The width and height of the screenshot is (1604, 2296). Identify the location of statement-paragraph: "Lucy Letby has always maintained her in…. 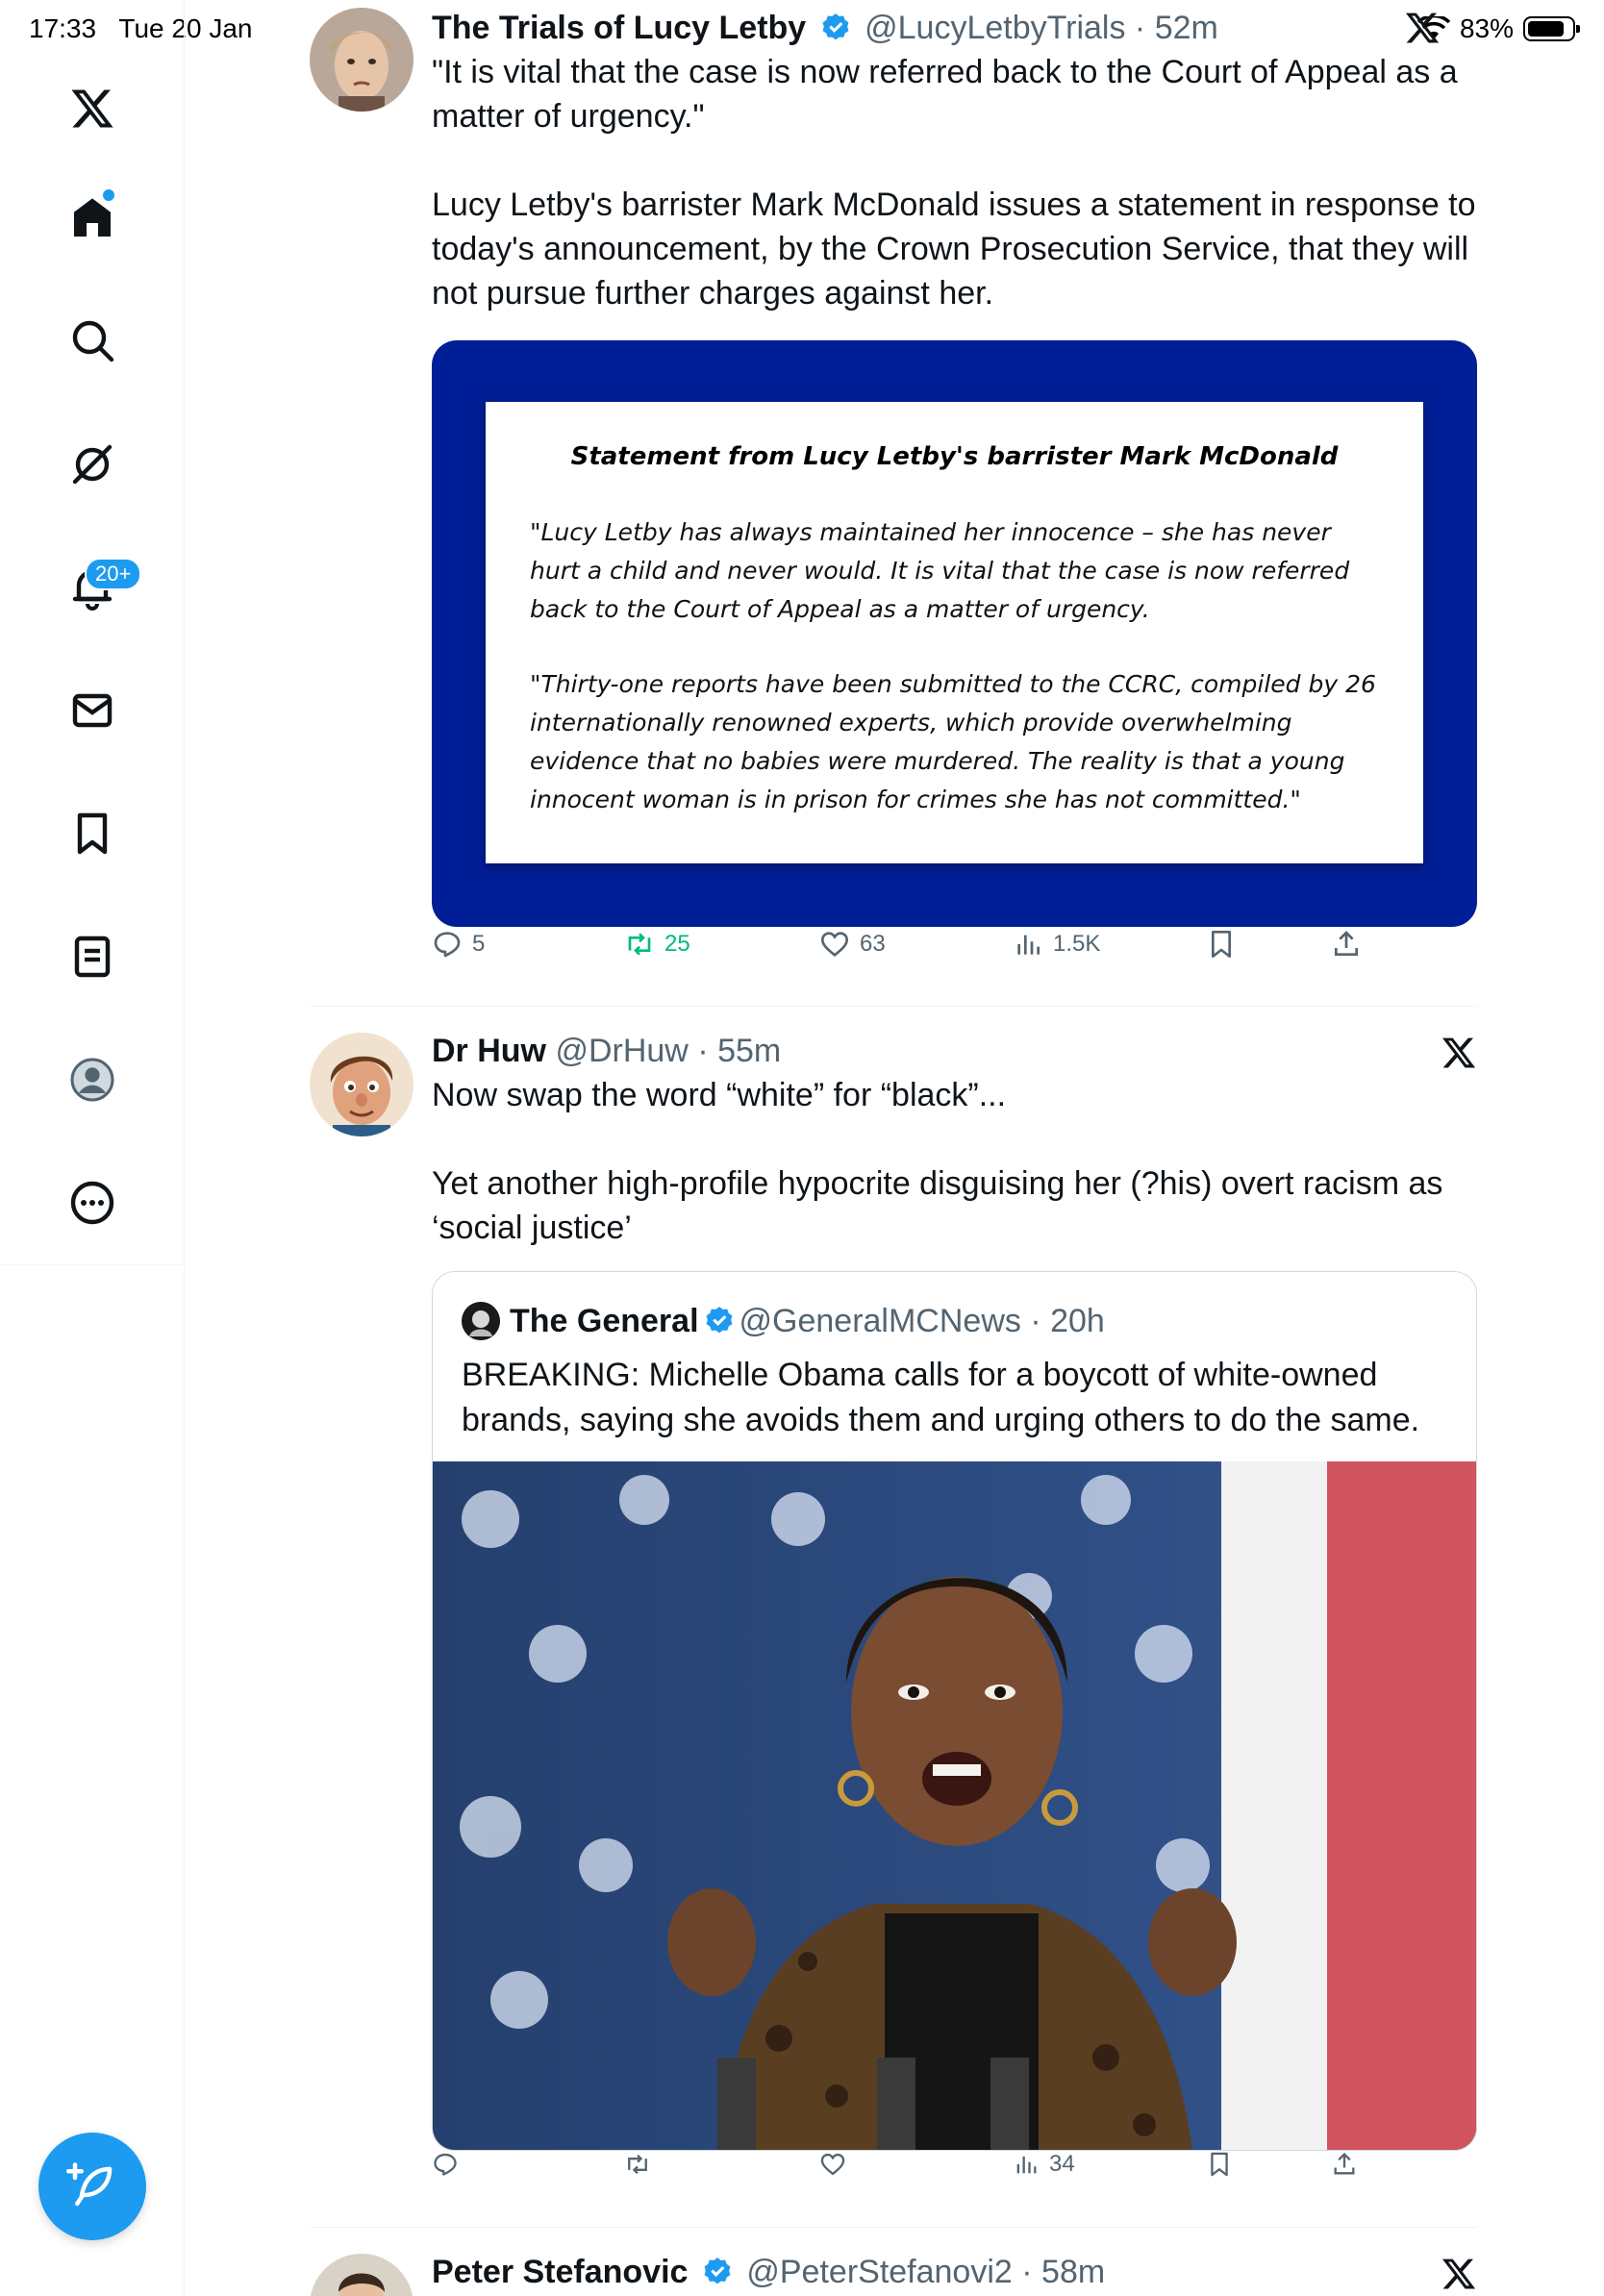
(940, 570).